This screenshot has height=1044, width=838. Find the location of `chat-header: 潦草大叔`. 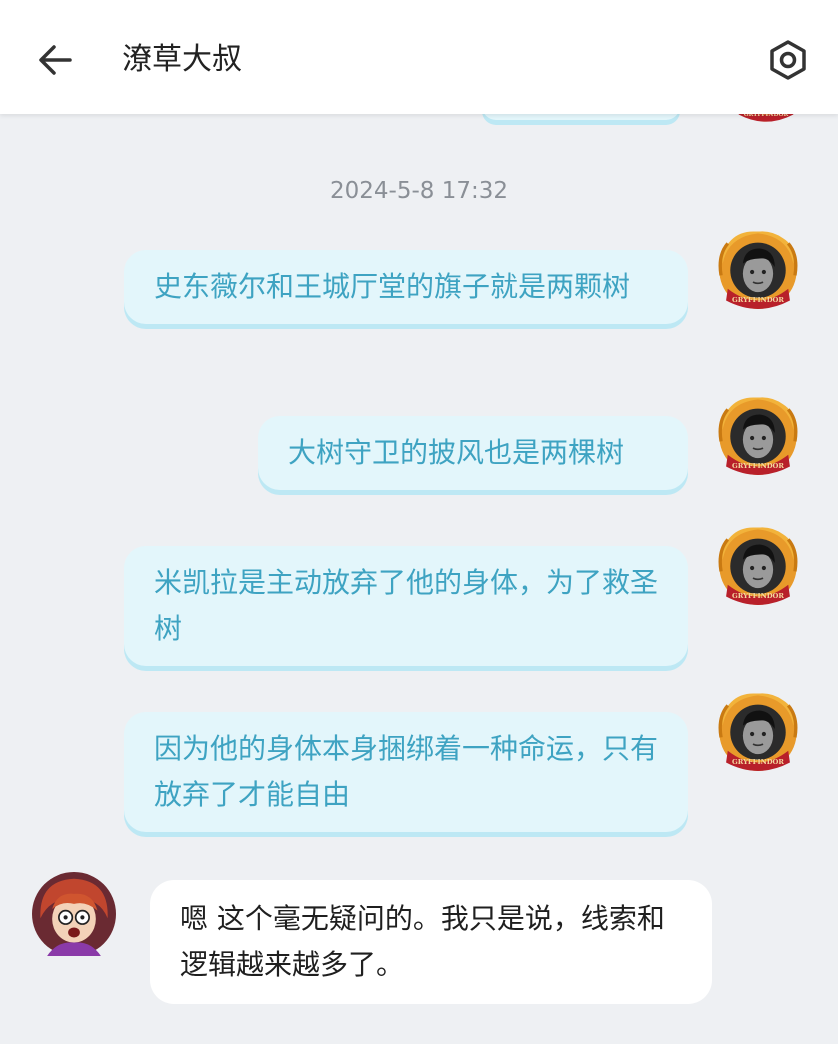

chat-header: 潦草大叔 is located at coordinates (419, 57).